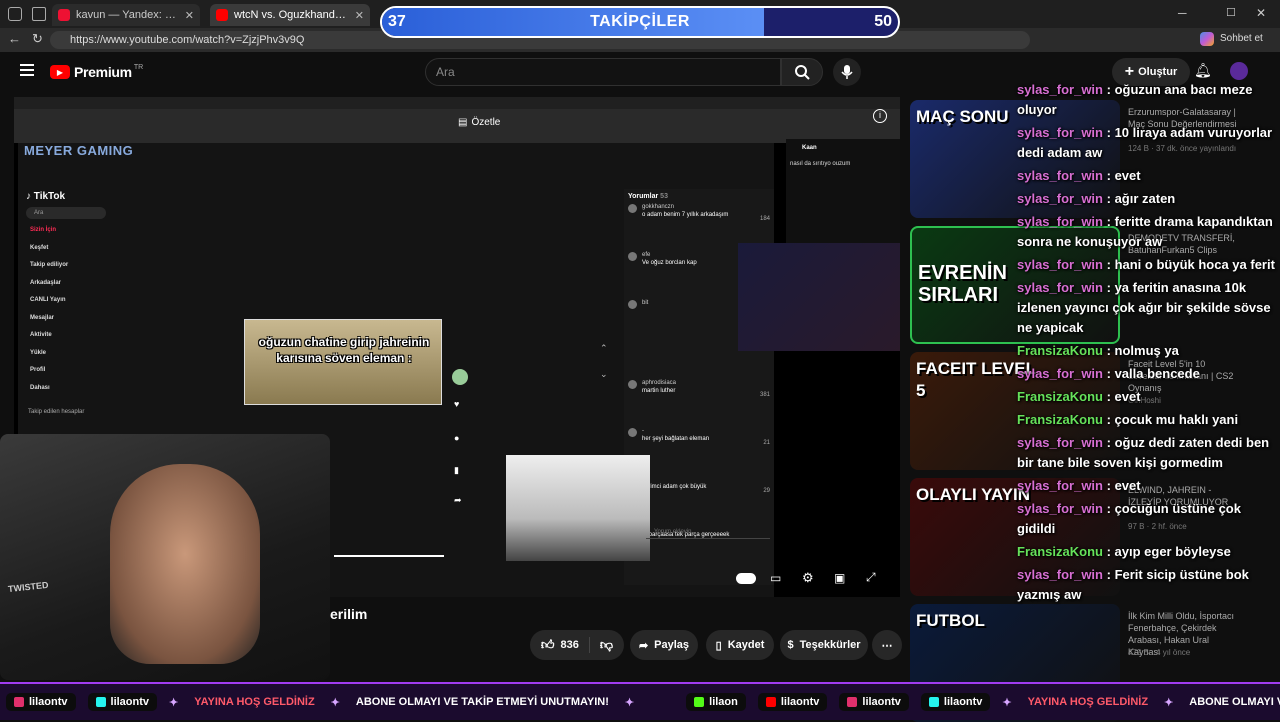 The width and height of the screenshot is (1280, 722). I want to click on hamburger-menu-icon, so click(27, 70).